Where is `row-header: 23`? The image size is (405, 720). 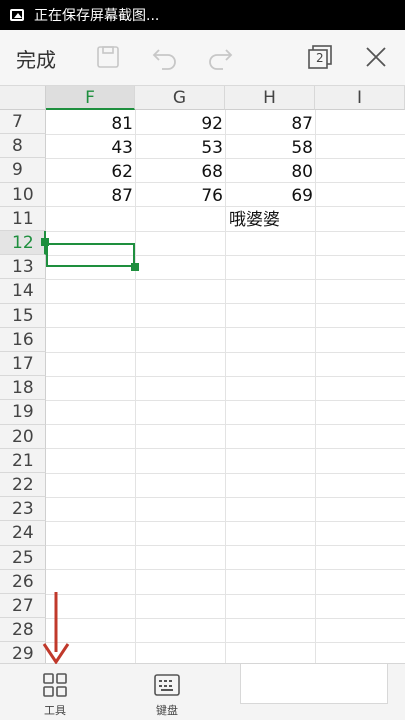
row-header: 23 is located at coordinates (23, 509).